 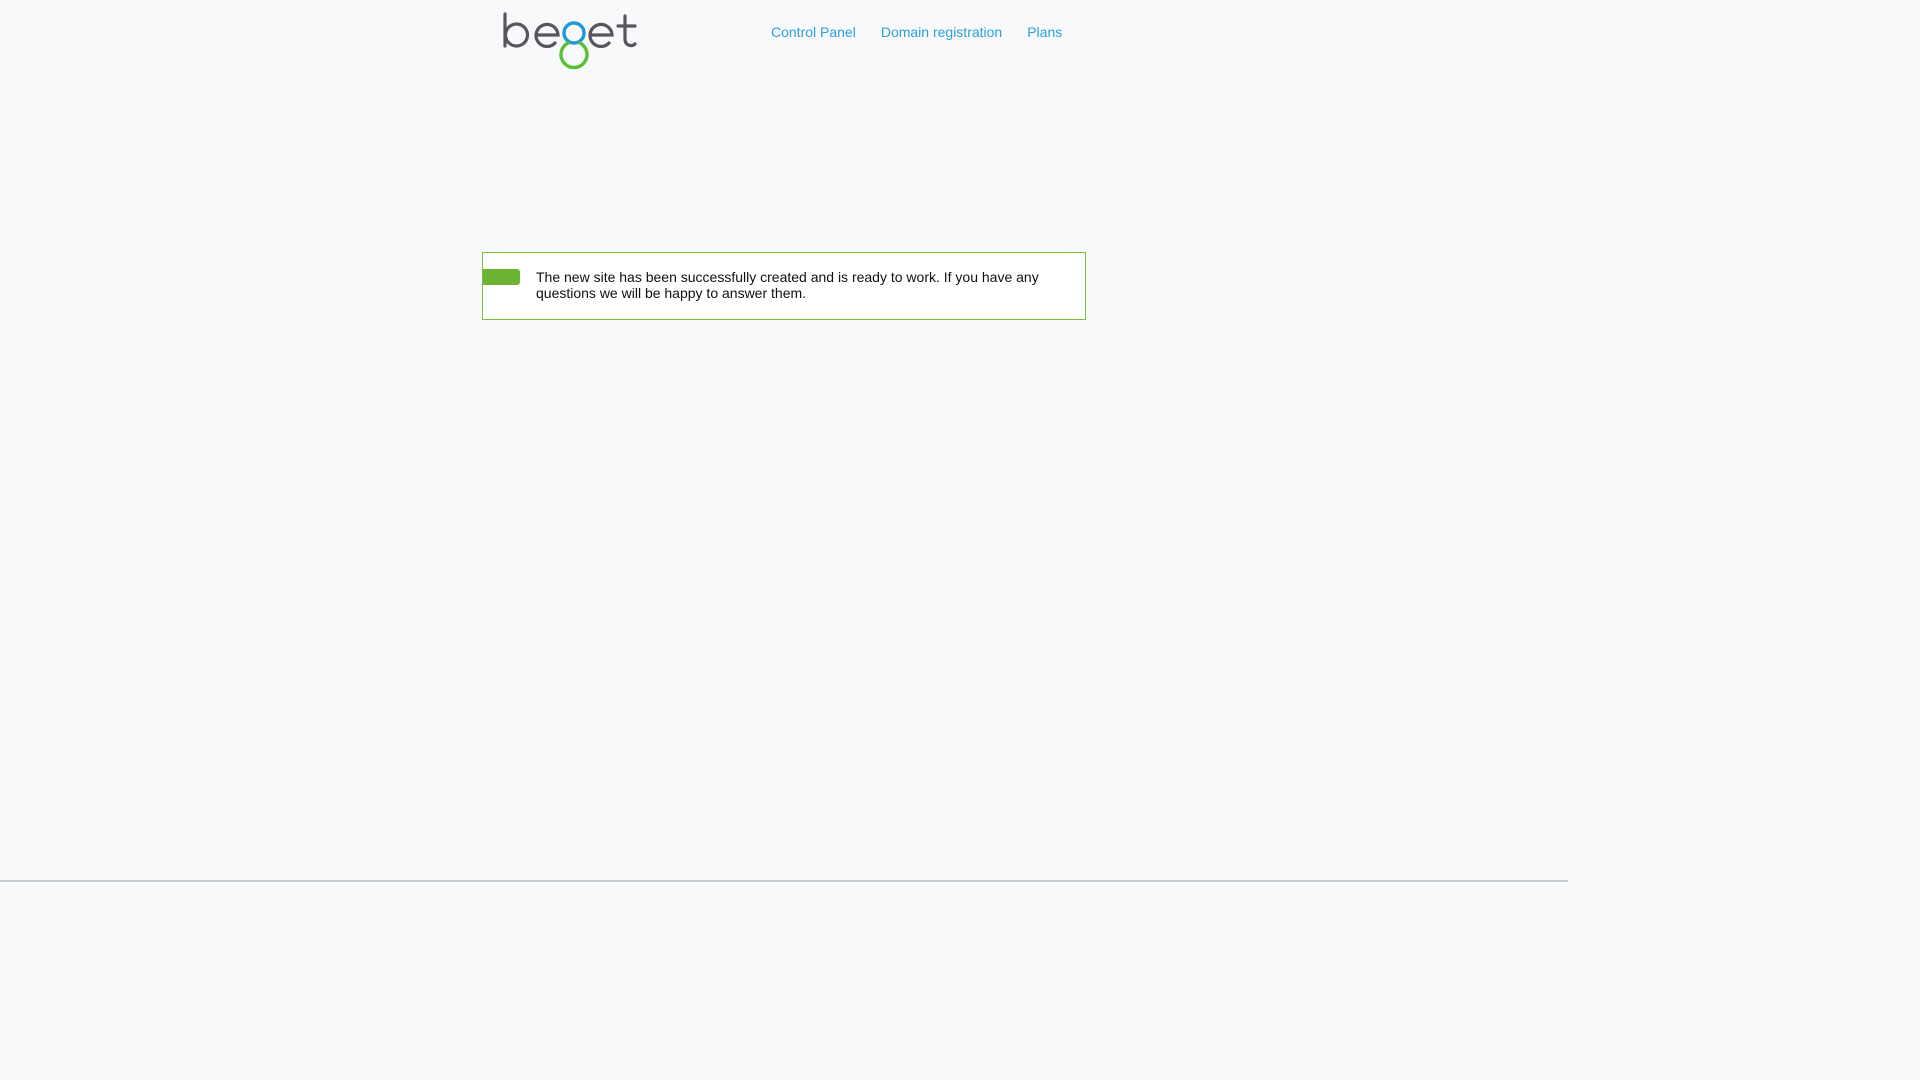 What do you see at coordinates (785, 43) in the screenshot?
I see `site-header: Control Panel Domain registration Plans` at bounding box center [785, 43].